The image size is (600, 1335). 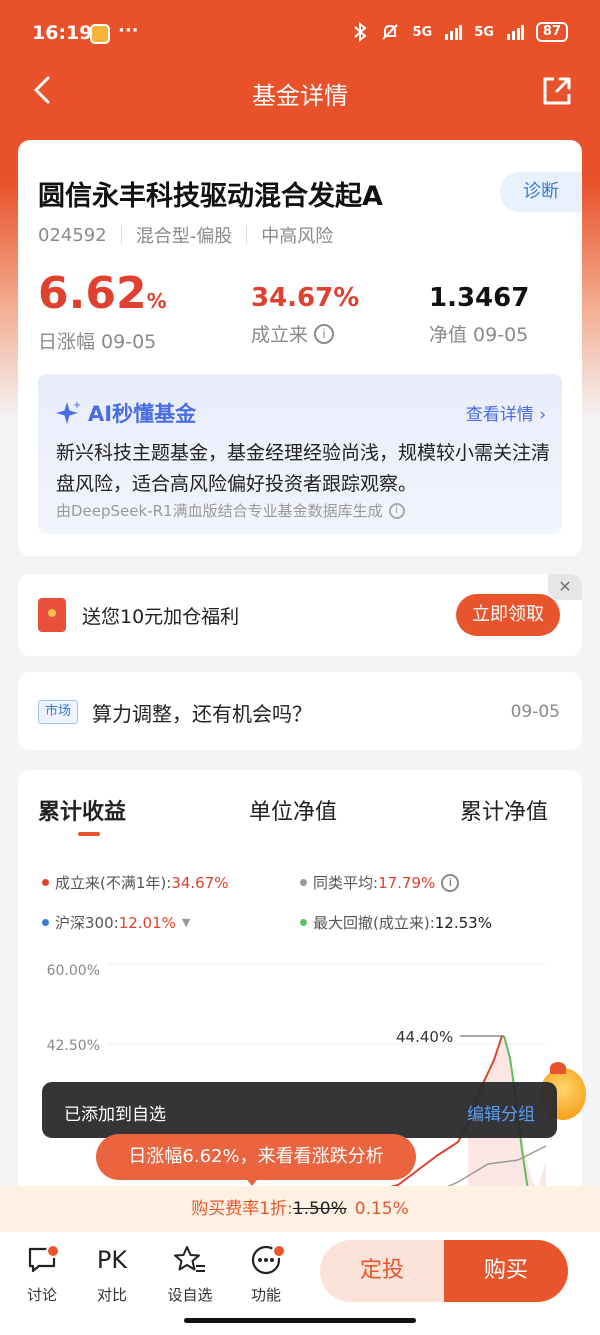 What do you see at coordinates (112, 1260) in the screenshot?
I see `pk-icon: PK` at bounding box center [112, 1260].